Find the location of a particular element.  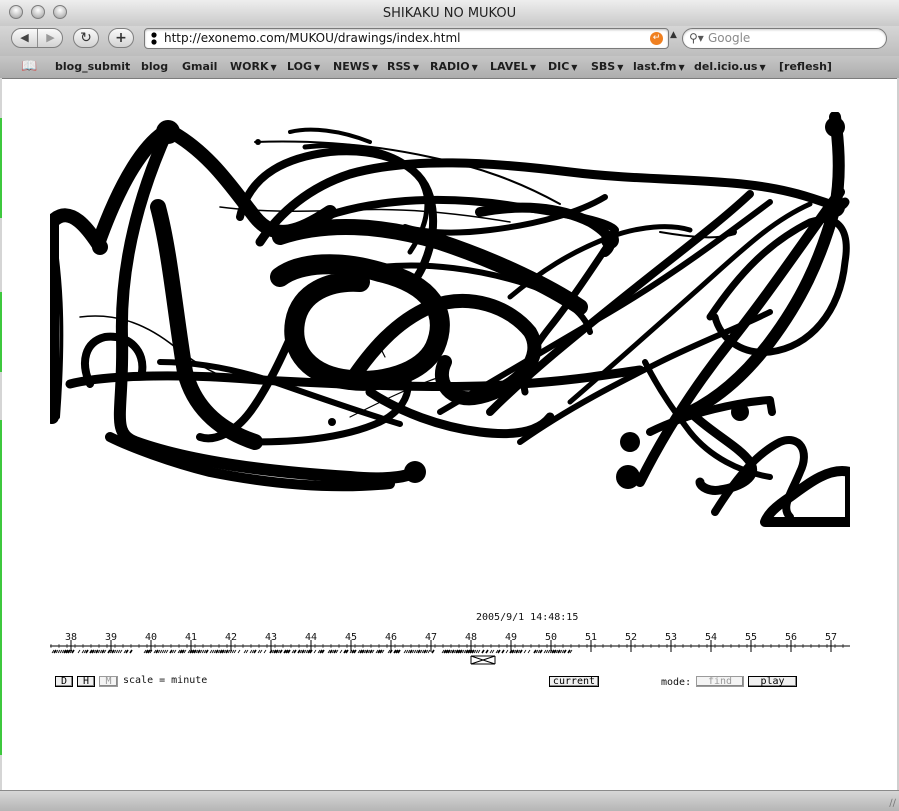

timeline-tick-label: 53 is located at coordinates (671, 637).